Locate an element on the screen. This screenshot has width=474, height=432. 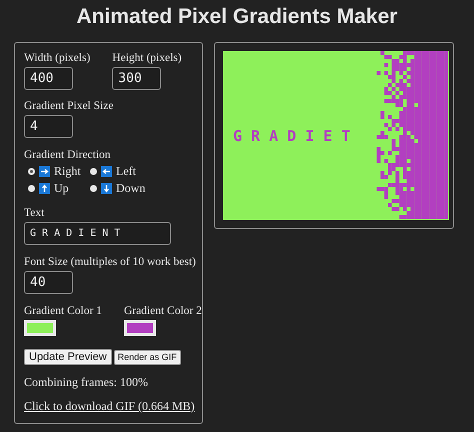
page-title: Animated Pixel Gradients Maker is located at coordinates (237, 17).